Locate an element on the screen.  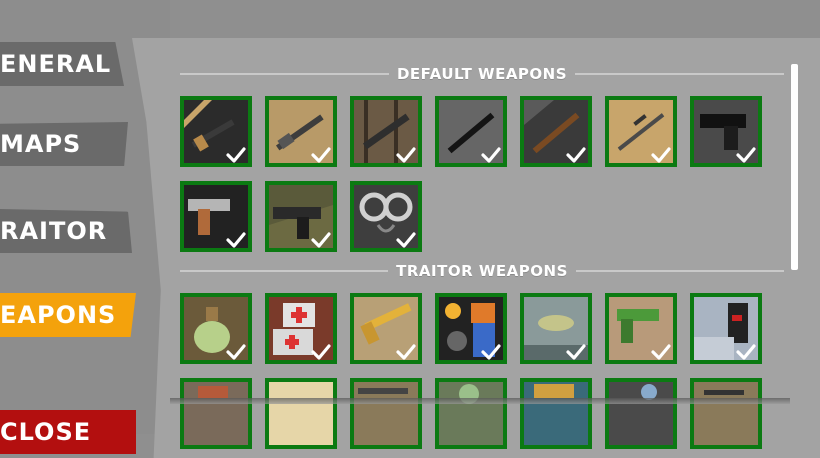
partial-item-6-icon is located at coordinates (641, 413).